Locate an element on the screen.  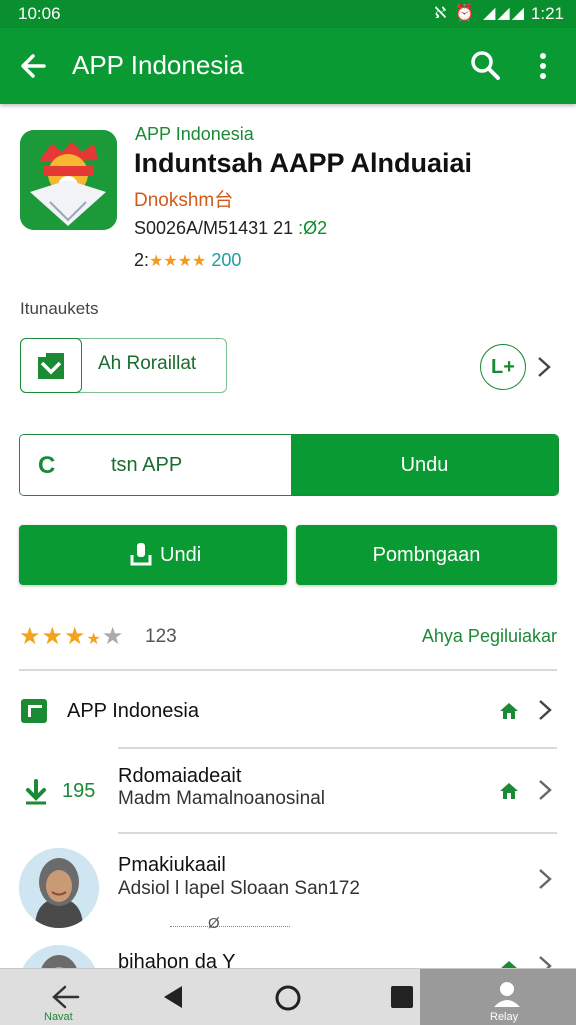
search-icon is located at coordinates (485, 65).